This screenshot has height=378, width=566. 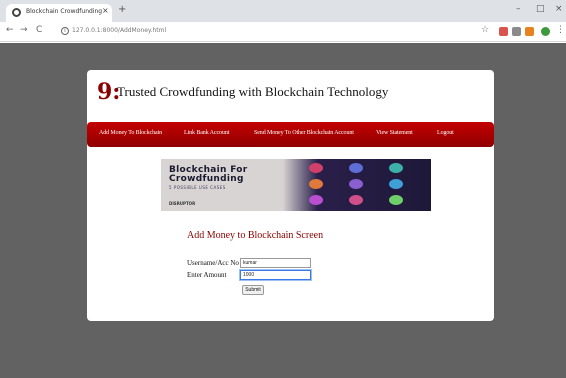 I want to click on new-tab-button: +, so click(x=122, y=9).